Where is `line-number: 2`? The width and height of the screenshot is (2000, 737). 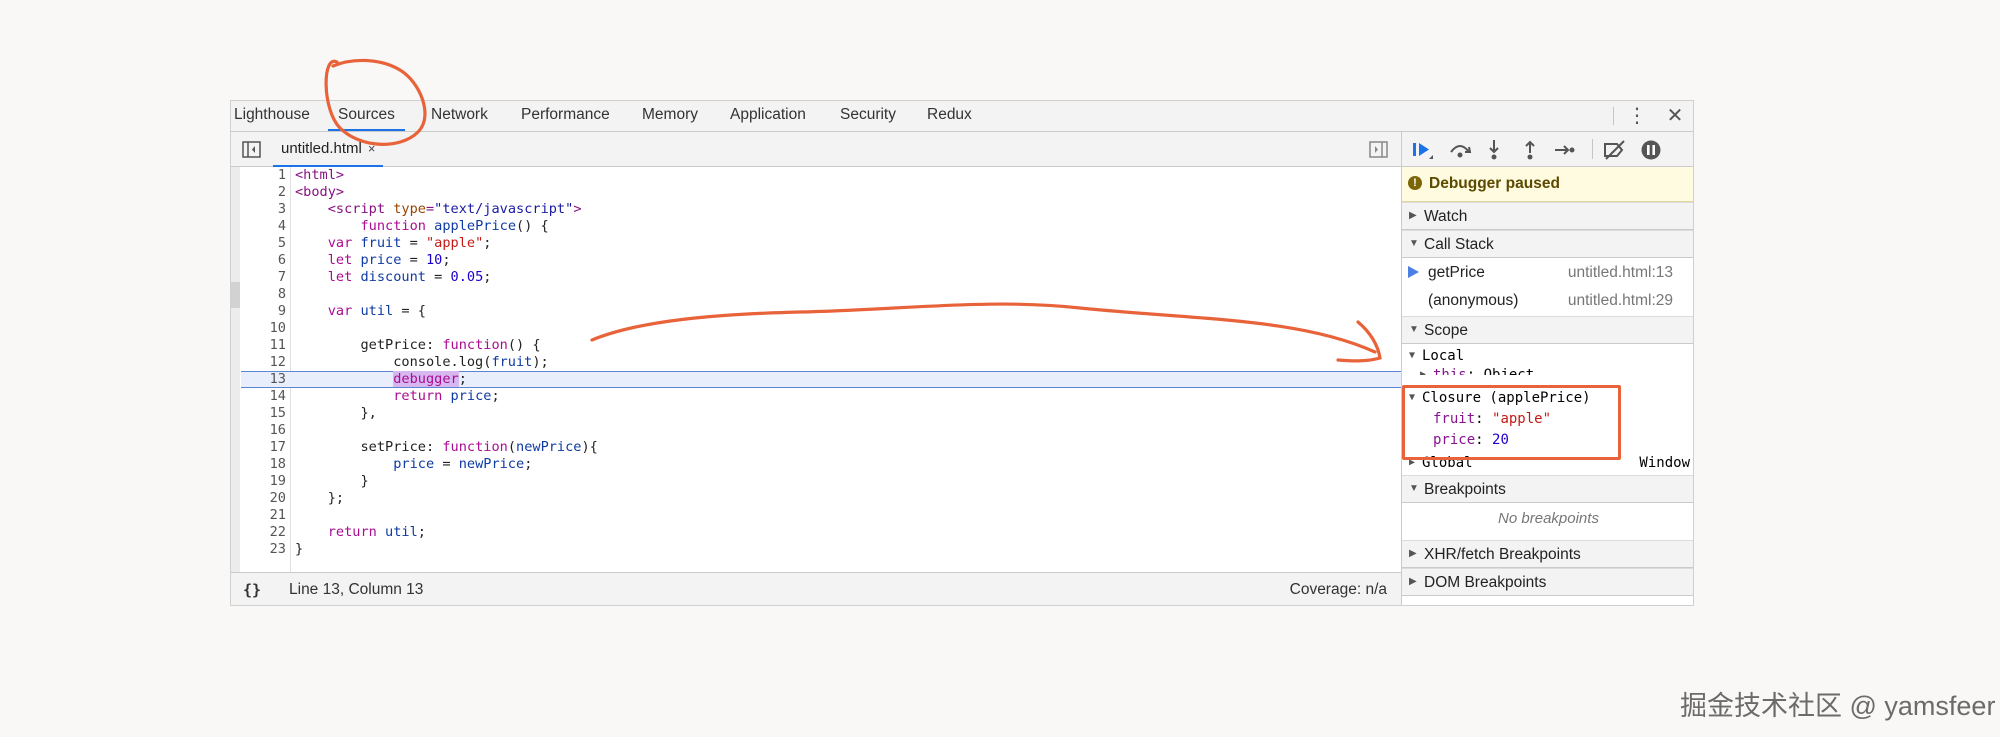
line-number: 2 is located at coordinates (263, 192).